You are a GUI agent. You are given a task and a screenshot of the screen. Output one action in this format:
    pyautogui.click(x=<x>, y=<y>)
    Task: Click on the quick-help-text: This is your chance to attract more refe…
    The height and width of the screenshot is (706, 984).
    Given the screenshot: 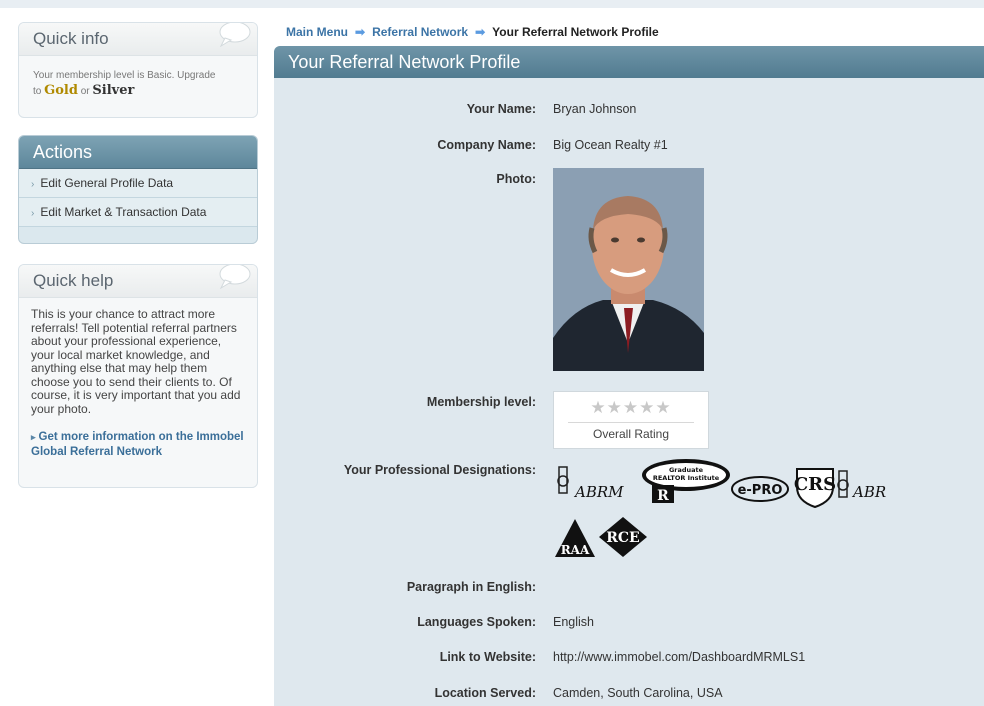 What is the action you would take?
    pyautogui.click(x=136, y=361)
    